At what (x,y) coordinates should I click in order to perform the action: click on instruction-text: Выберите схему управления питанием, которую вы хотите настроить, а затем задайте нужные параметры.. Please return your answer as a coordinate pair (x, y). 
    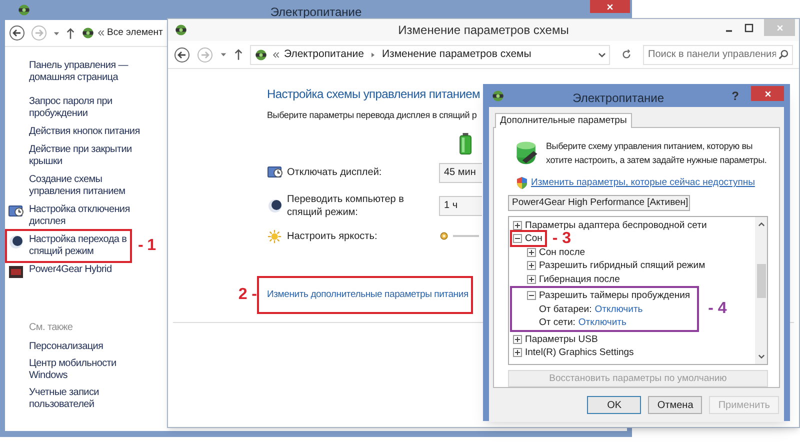
    Looking at the image, I should click on (657, 153).